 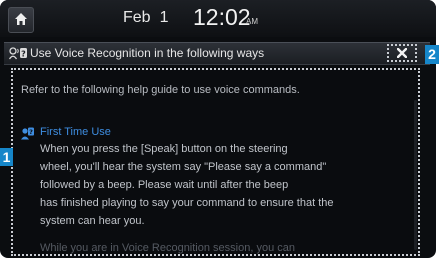 What do you see at coordinates (18, 53) in the screenshot?
I see `voice-help-icon: ?` at bounding box center [18, 53].